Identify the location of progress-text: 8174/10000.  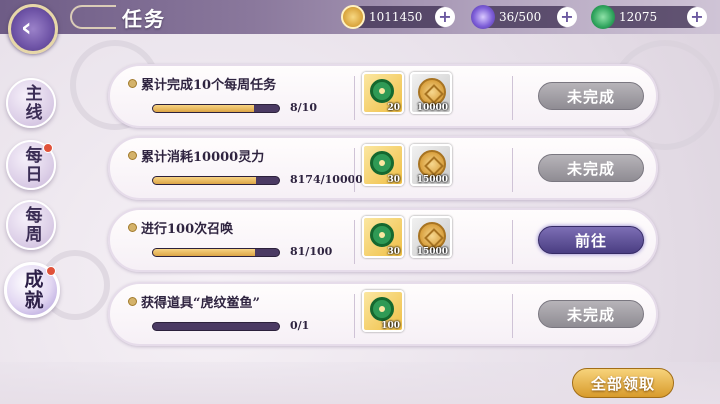
(326, 179).